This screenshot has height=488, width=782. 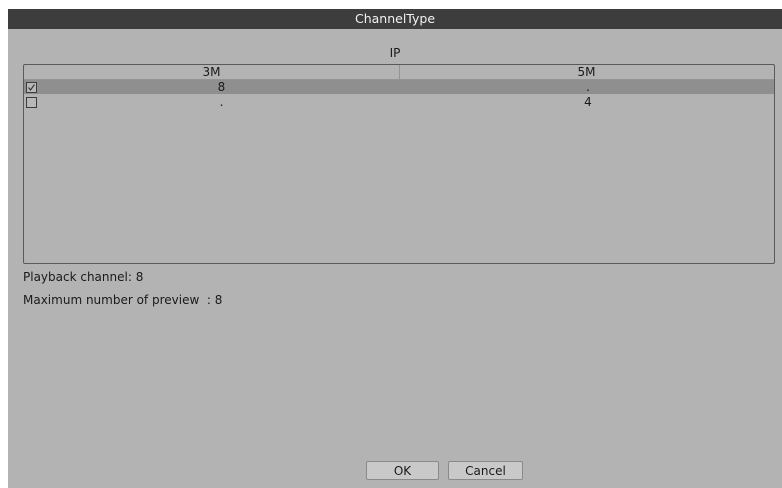 What do you see at coordinates (399, 72) in the screenshot?
I see `column-separator` at bounding box center [399, 72].